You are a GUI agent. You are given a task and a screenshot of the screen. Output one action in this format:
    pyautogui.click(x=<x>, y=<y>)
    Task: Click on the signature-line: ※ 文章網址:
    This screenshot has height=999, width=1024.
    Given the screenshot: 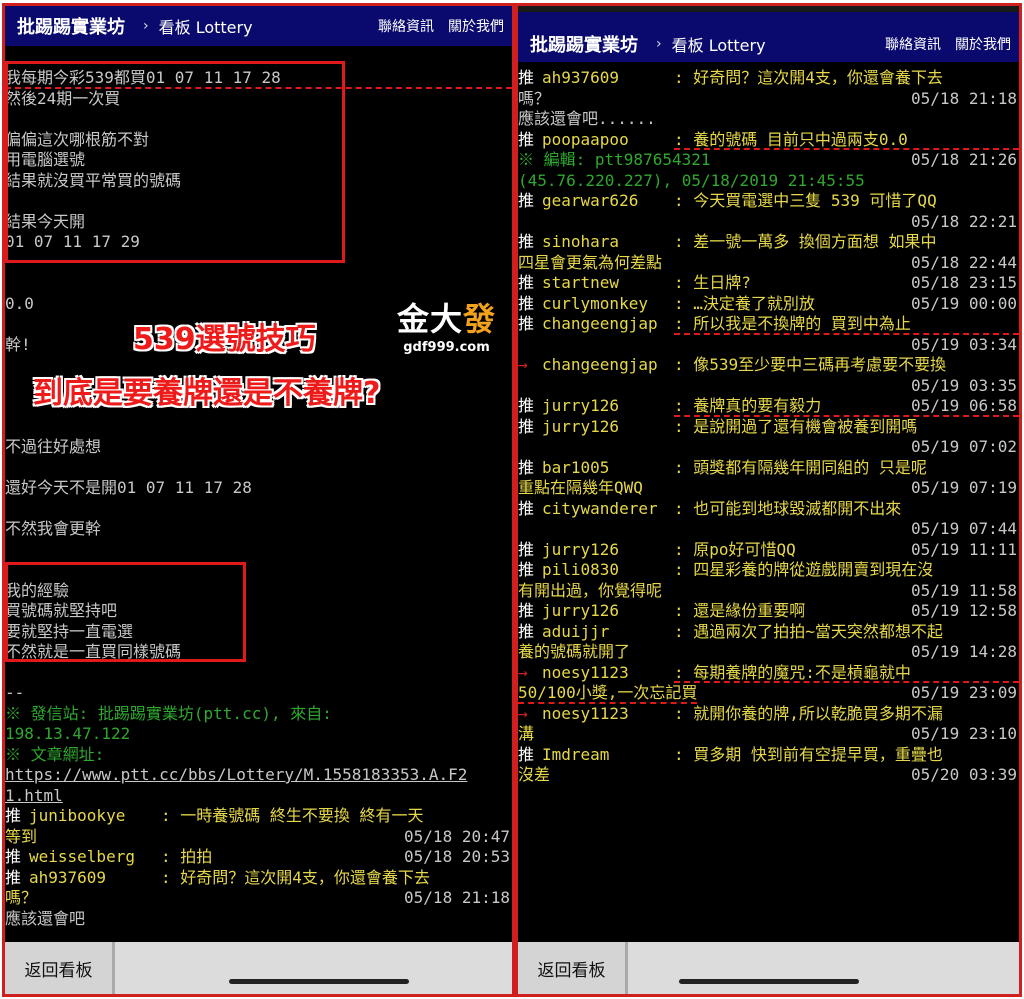 What is the action you would take?
    pyautogui.click(x=55, y=754)
    